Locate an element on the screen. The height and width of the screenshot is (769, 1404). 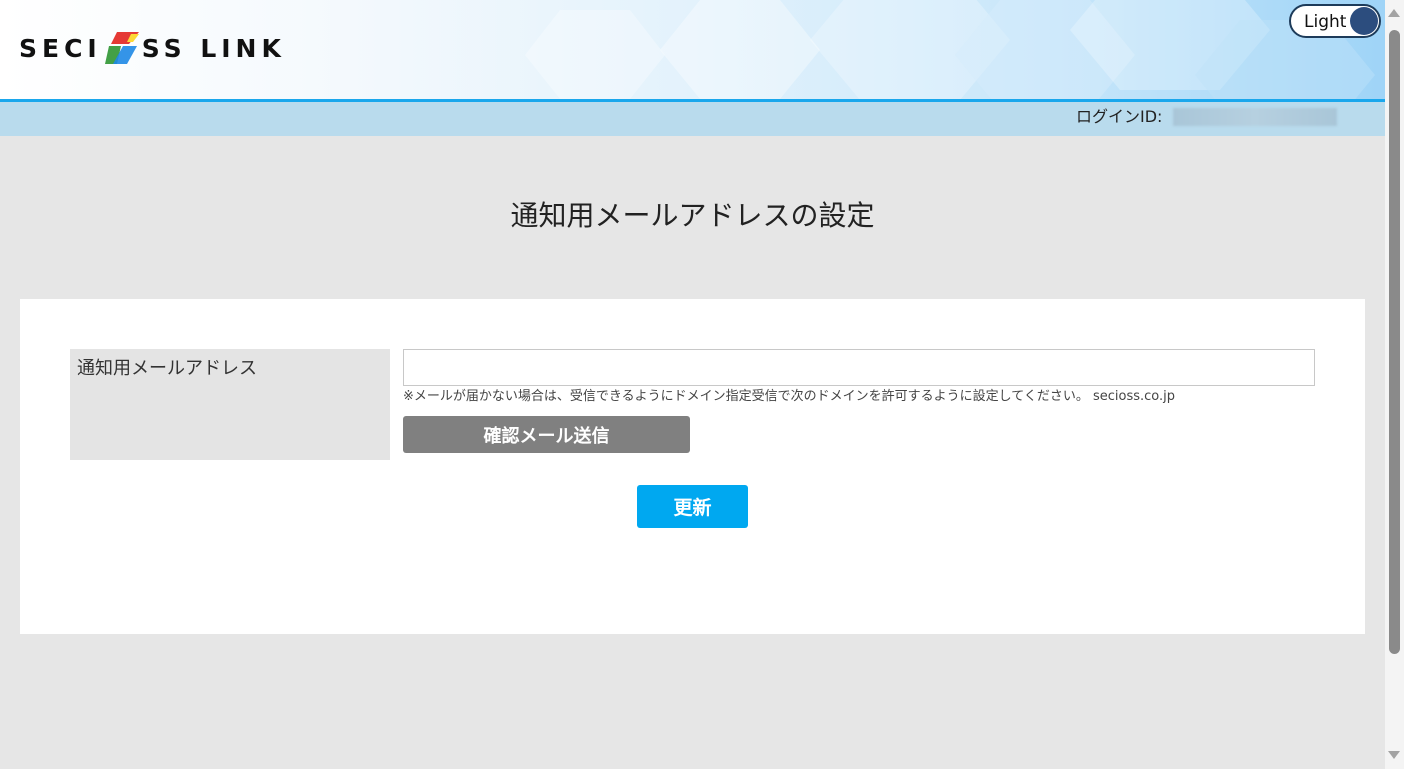
logo-text-end: SS LINK is located at coordinates (213, 48).